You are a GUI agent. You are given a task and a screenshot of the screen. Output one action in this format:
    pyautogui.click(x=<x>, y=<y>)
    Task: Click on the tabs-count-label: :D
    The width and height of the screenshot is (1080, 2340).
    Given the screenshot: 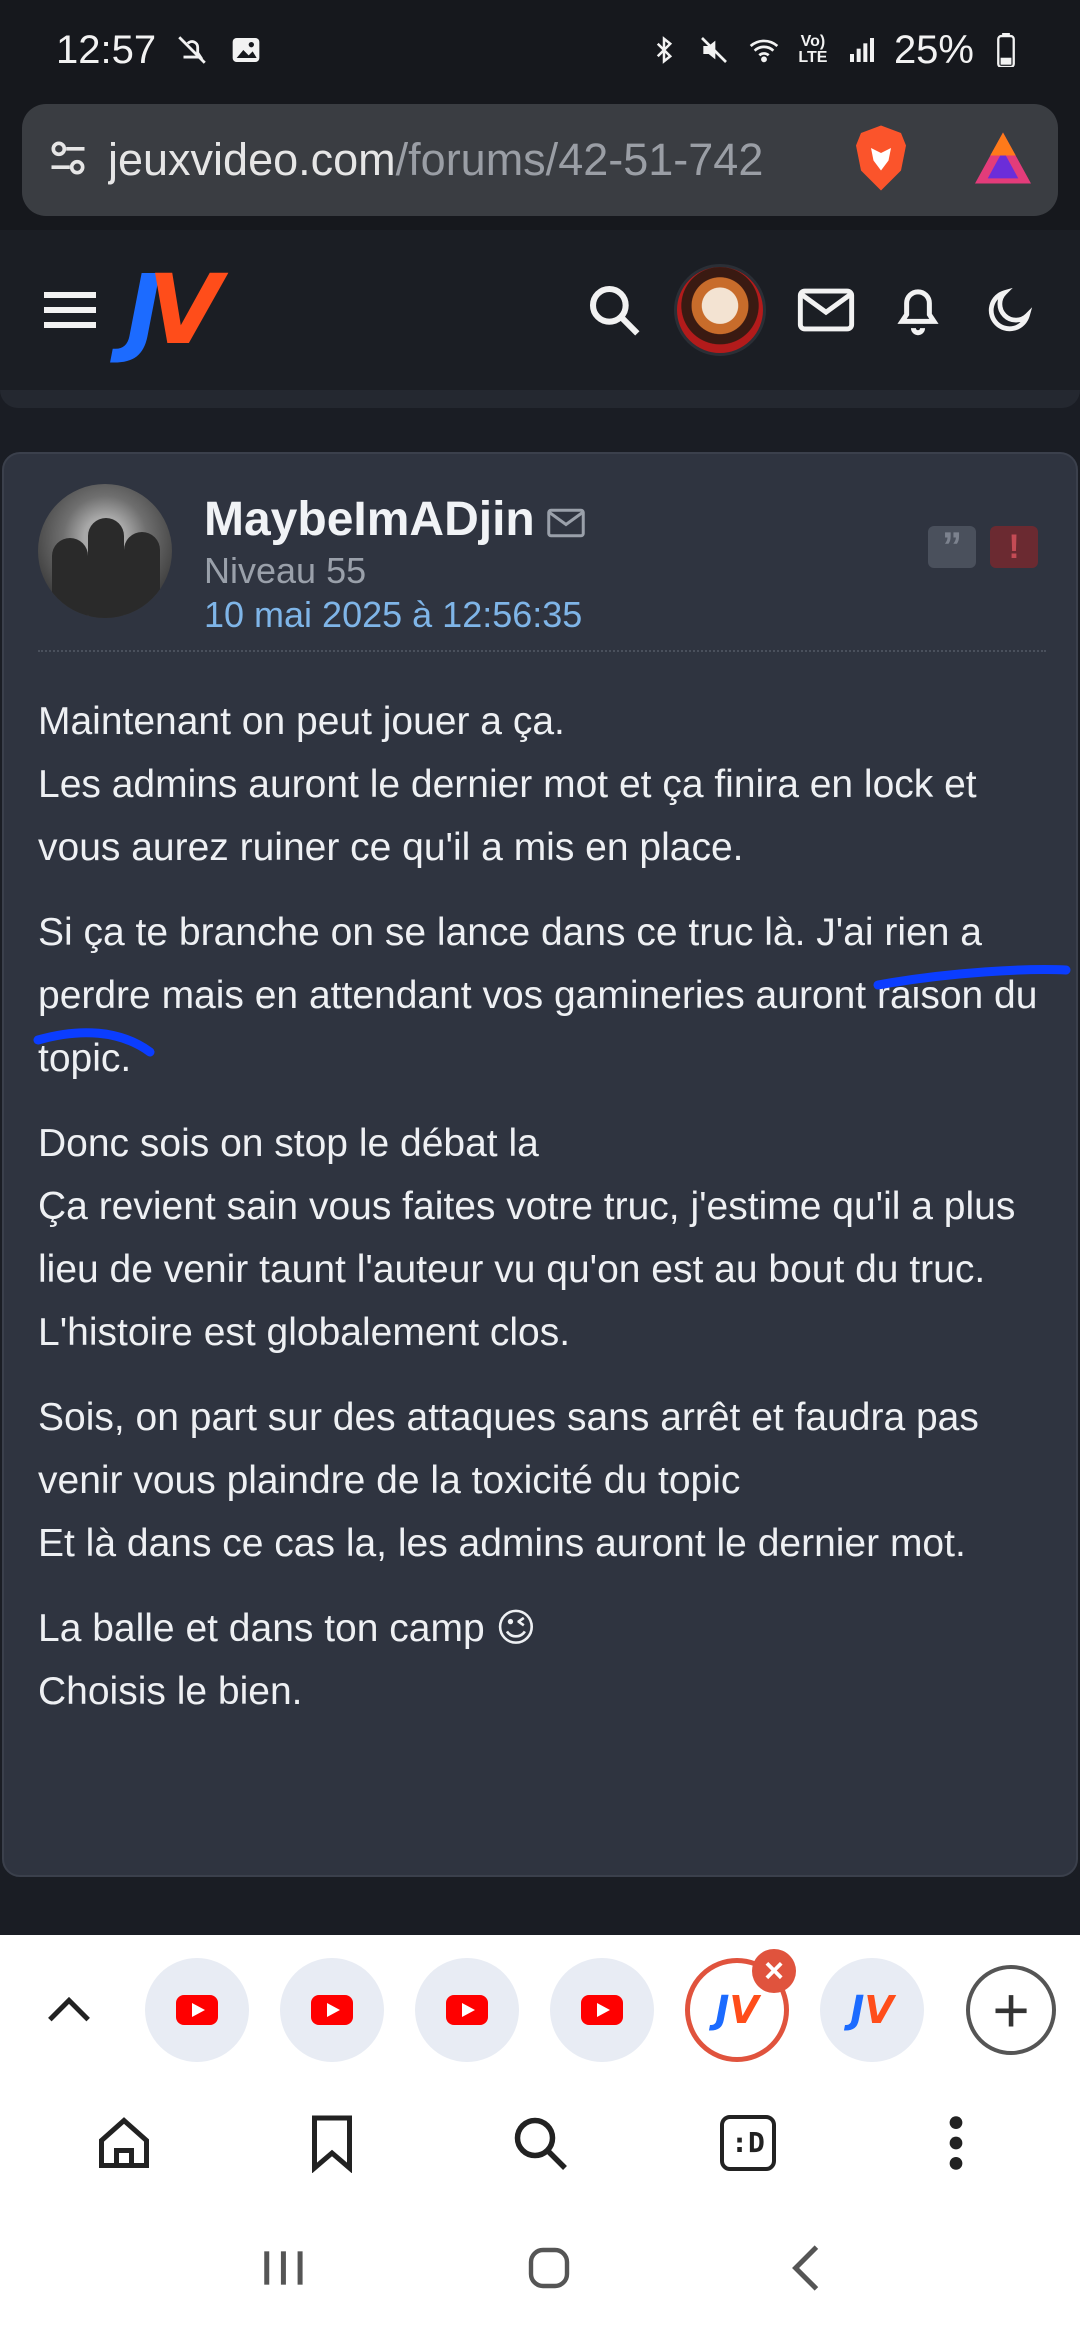 What is the action you would take?
    pyautogui.click(x=748, y=2142)
    